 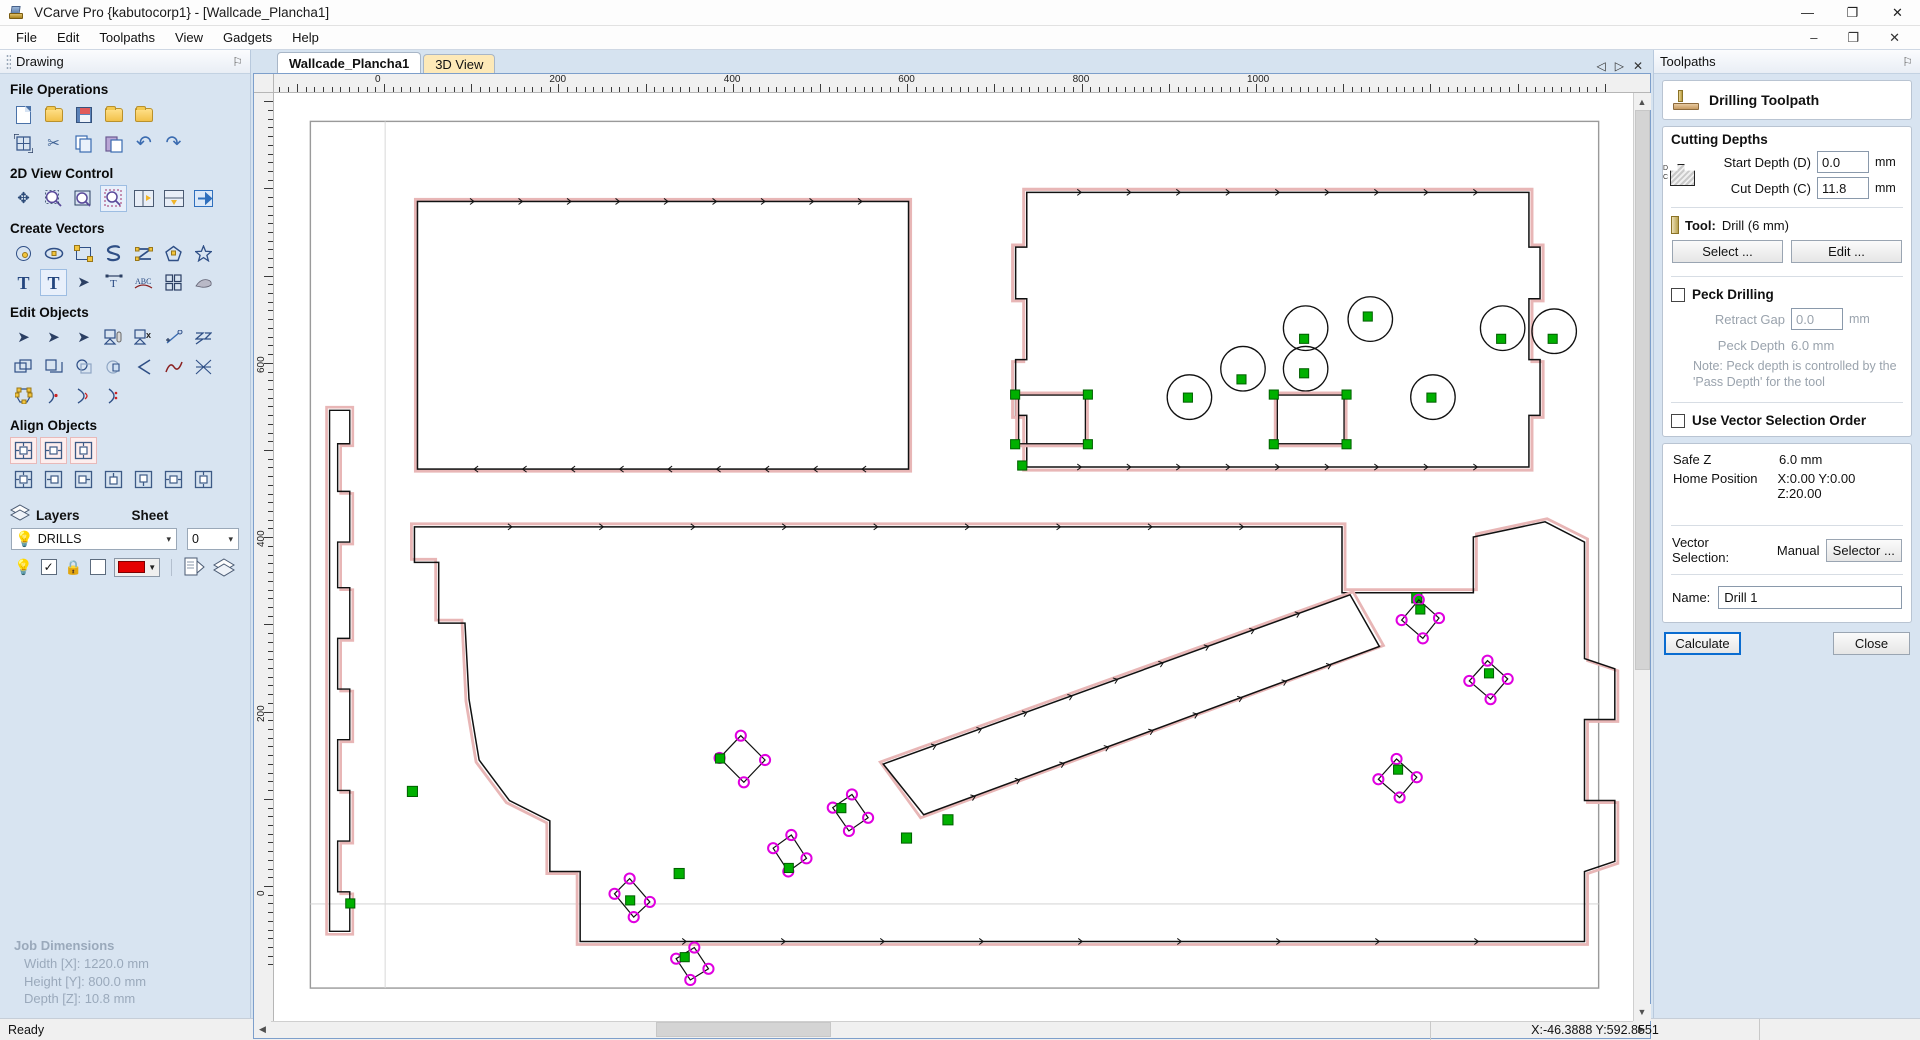 What do you see at coordinates (23, 282) in the screenshot?
I see `create-text-icon: T` at bounding box center [23, 282].